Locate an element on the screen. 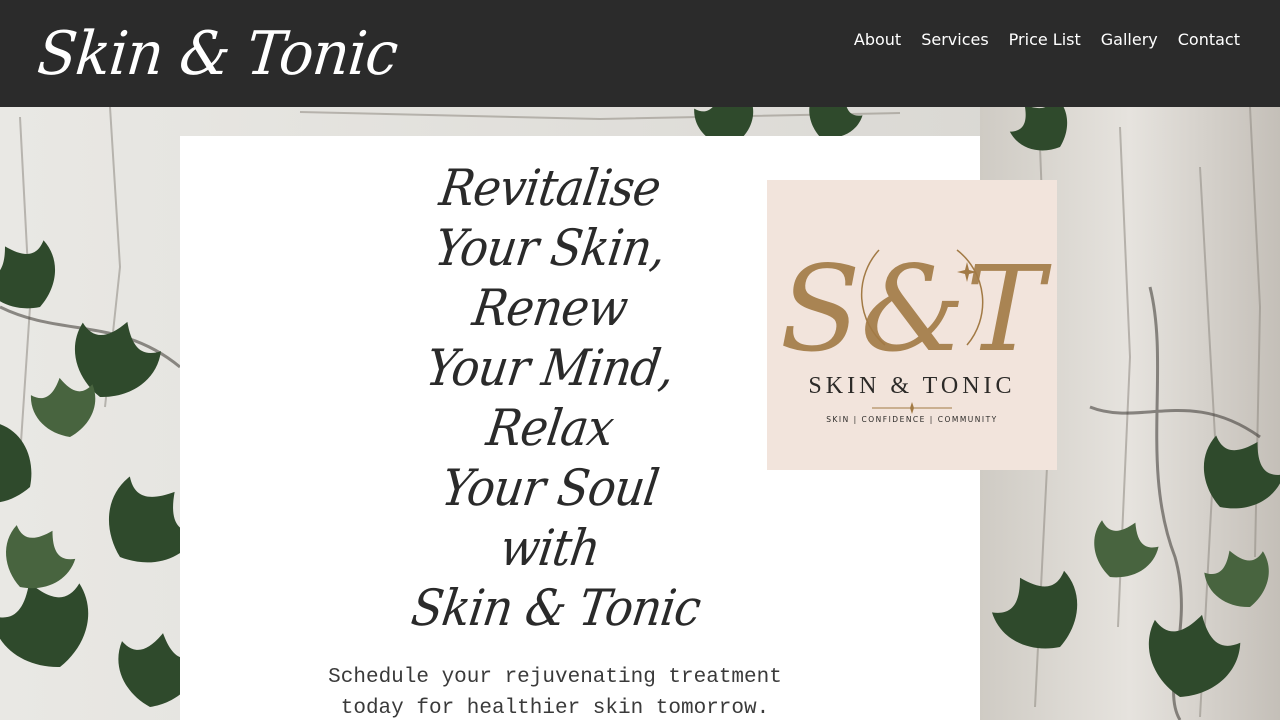 This screenshot has width=1280, height=720. nav-link-gallery: Gallery is located at coordinates (1129, 40).